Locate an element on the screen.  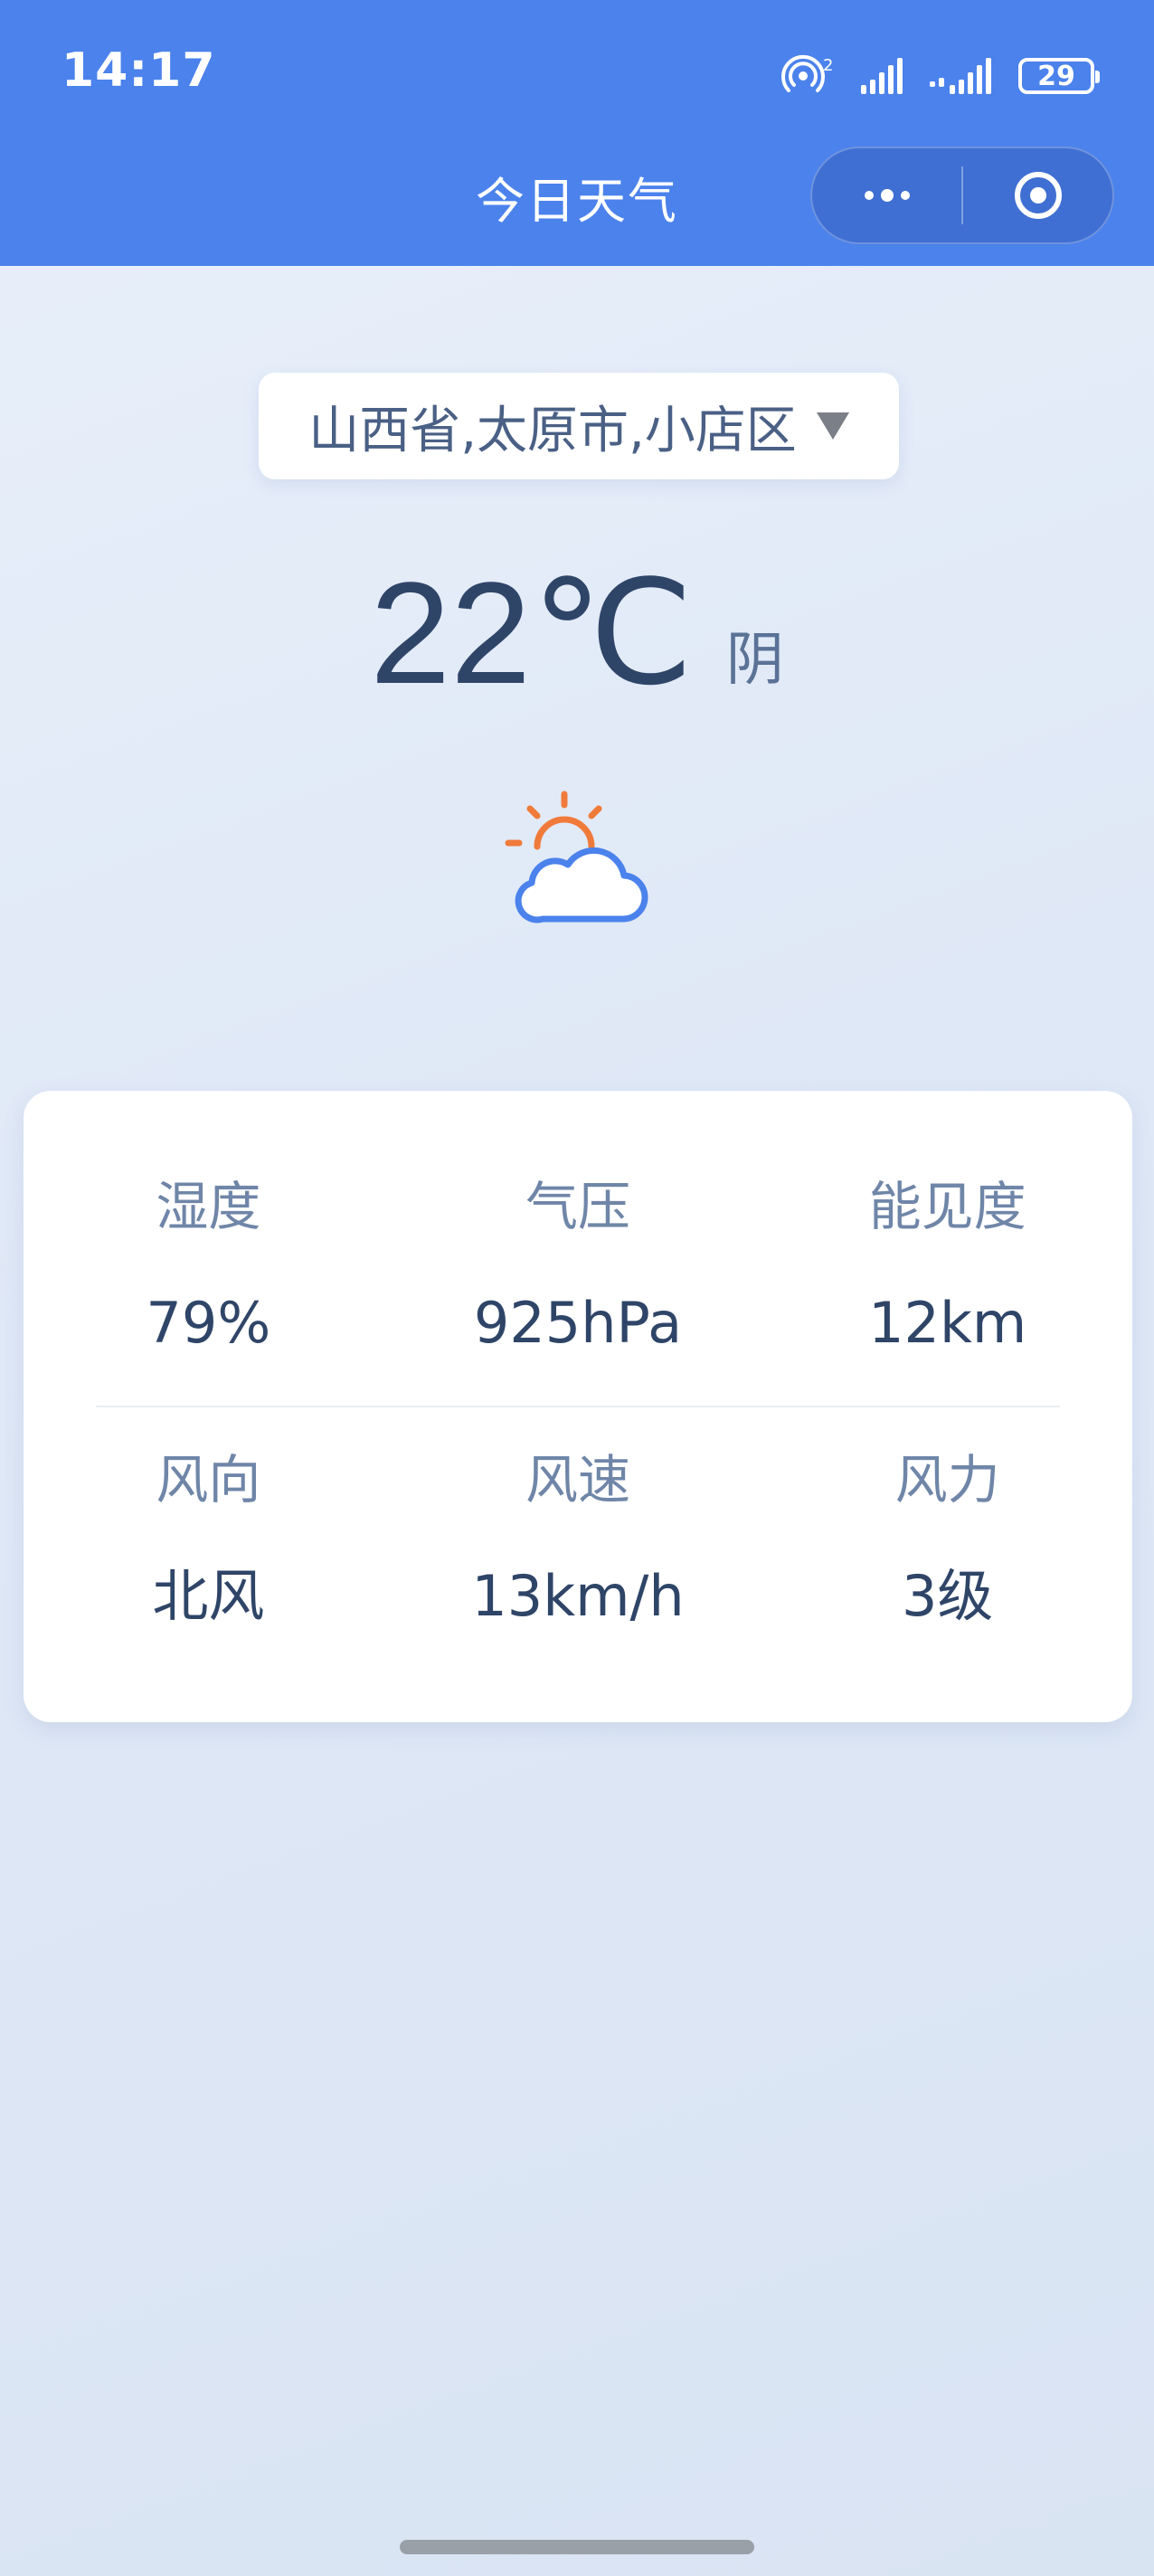
hotspot-badge: 2 is located at coordinates (828, 66).